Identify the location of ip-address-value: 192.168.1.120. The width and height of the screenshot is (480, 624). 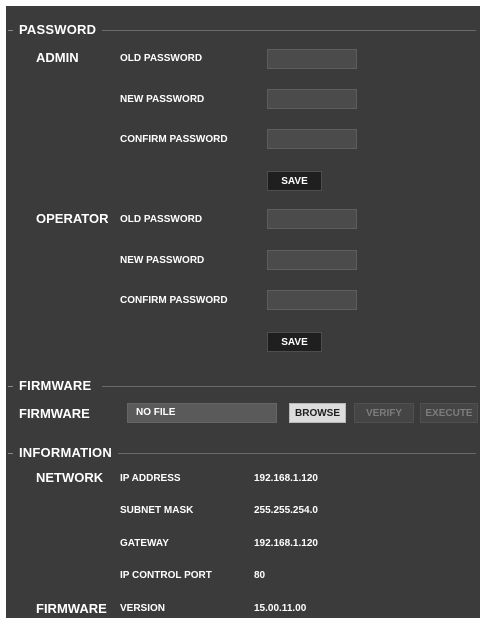
(286, 478).